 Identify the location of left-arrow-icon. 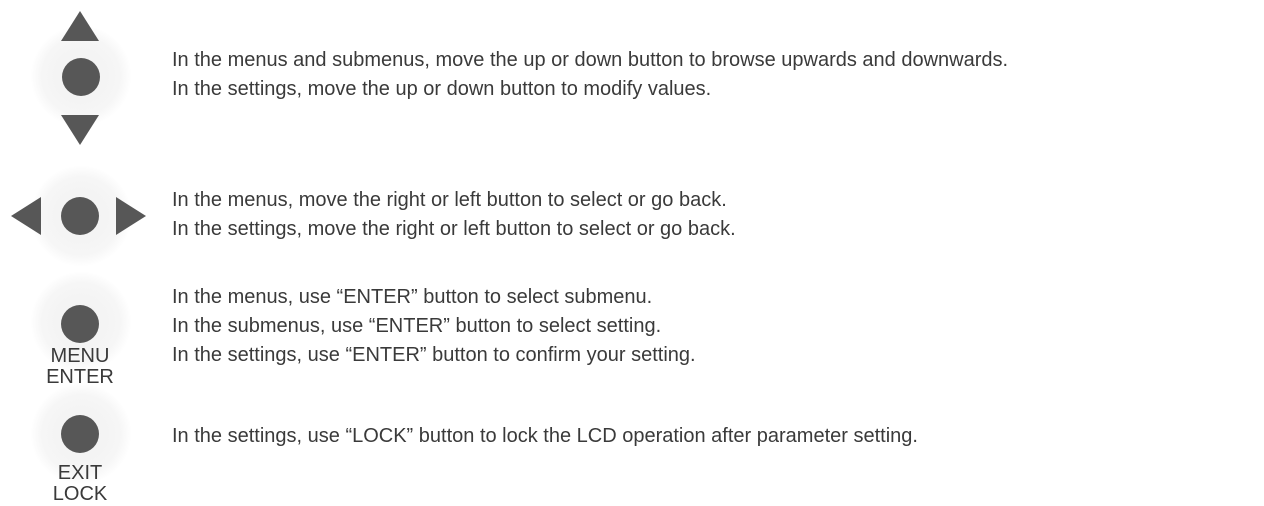
(26, 216).